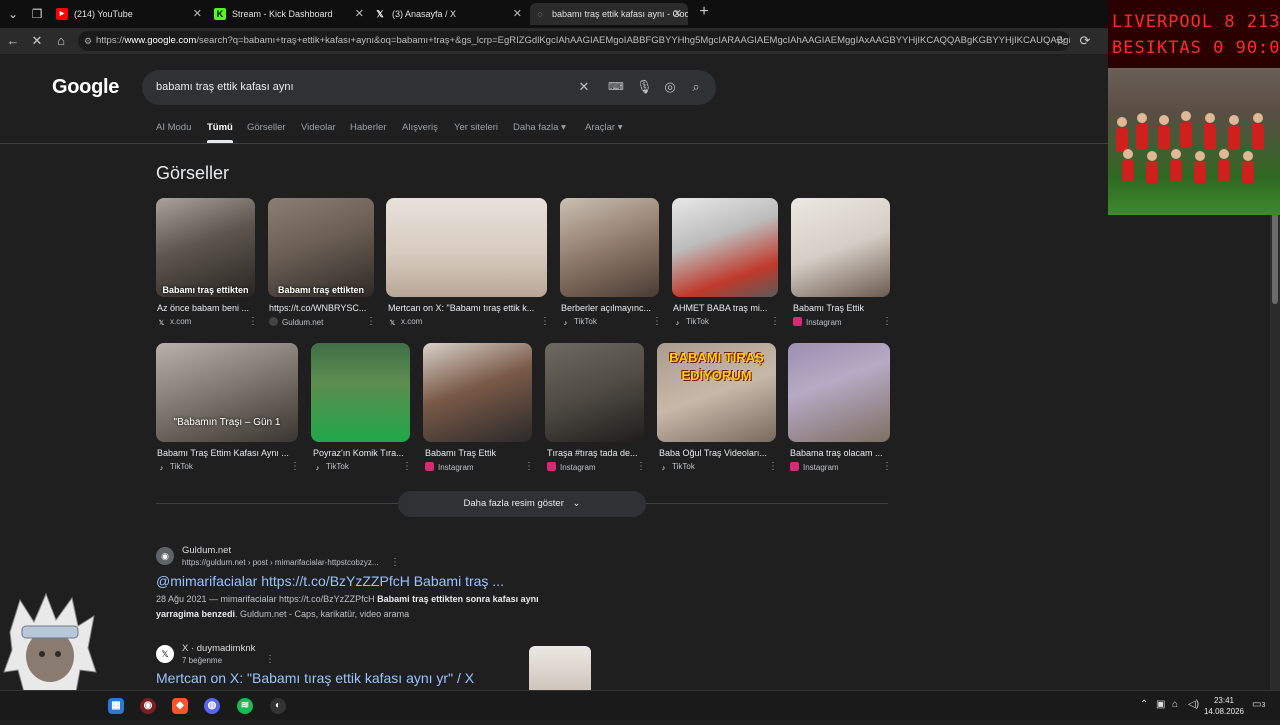 The width and height of the screenshot is (1280, 725). I want to click on more-images-button: Daha fazla resim göster ⌄, so click(522, 504).